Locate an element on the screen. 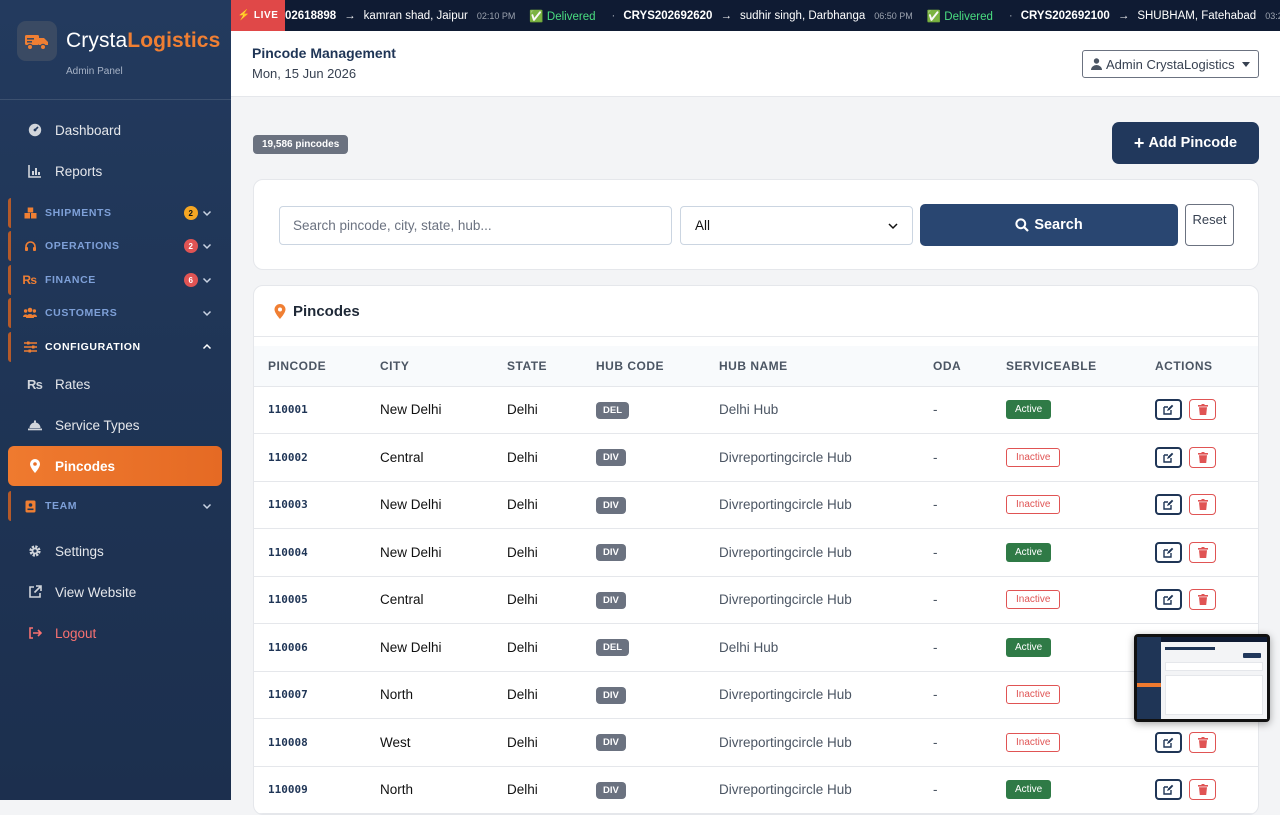  sidebar-item-reports: Reports is located at coordinates (115, 171).